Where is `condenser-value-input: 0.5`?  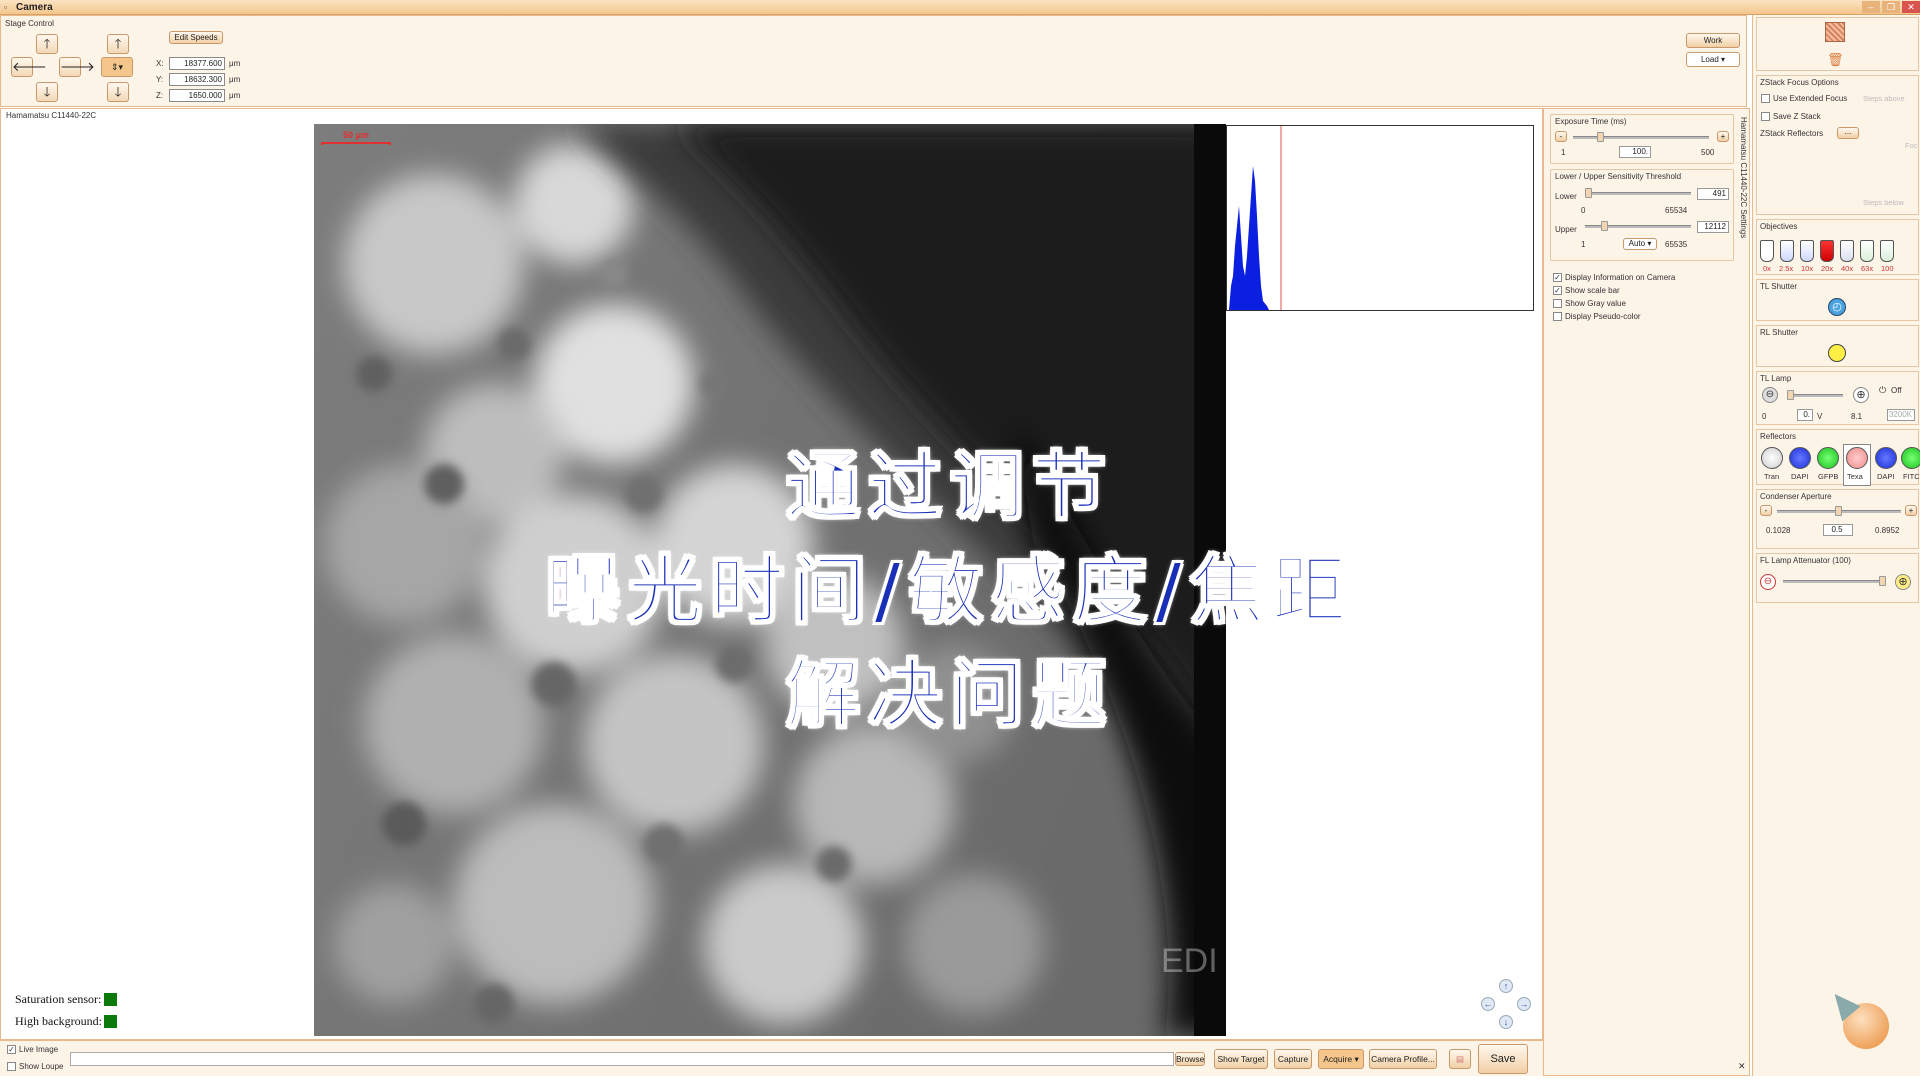 condenser-value-input: 0.5 is located at coordinates (1838, 530).